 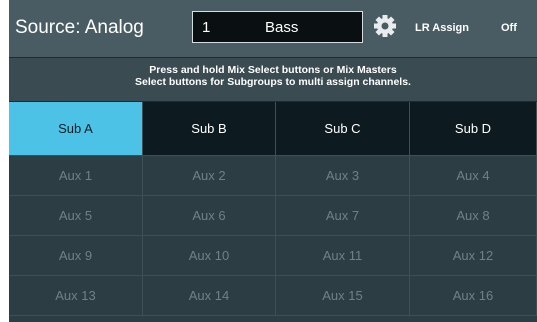 What do you see at coordinates (209, 129) in the screenshot?
I see `subgroup-button: Sub B` at bounding box center [209, 129].